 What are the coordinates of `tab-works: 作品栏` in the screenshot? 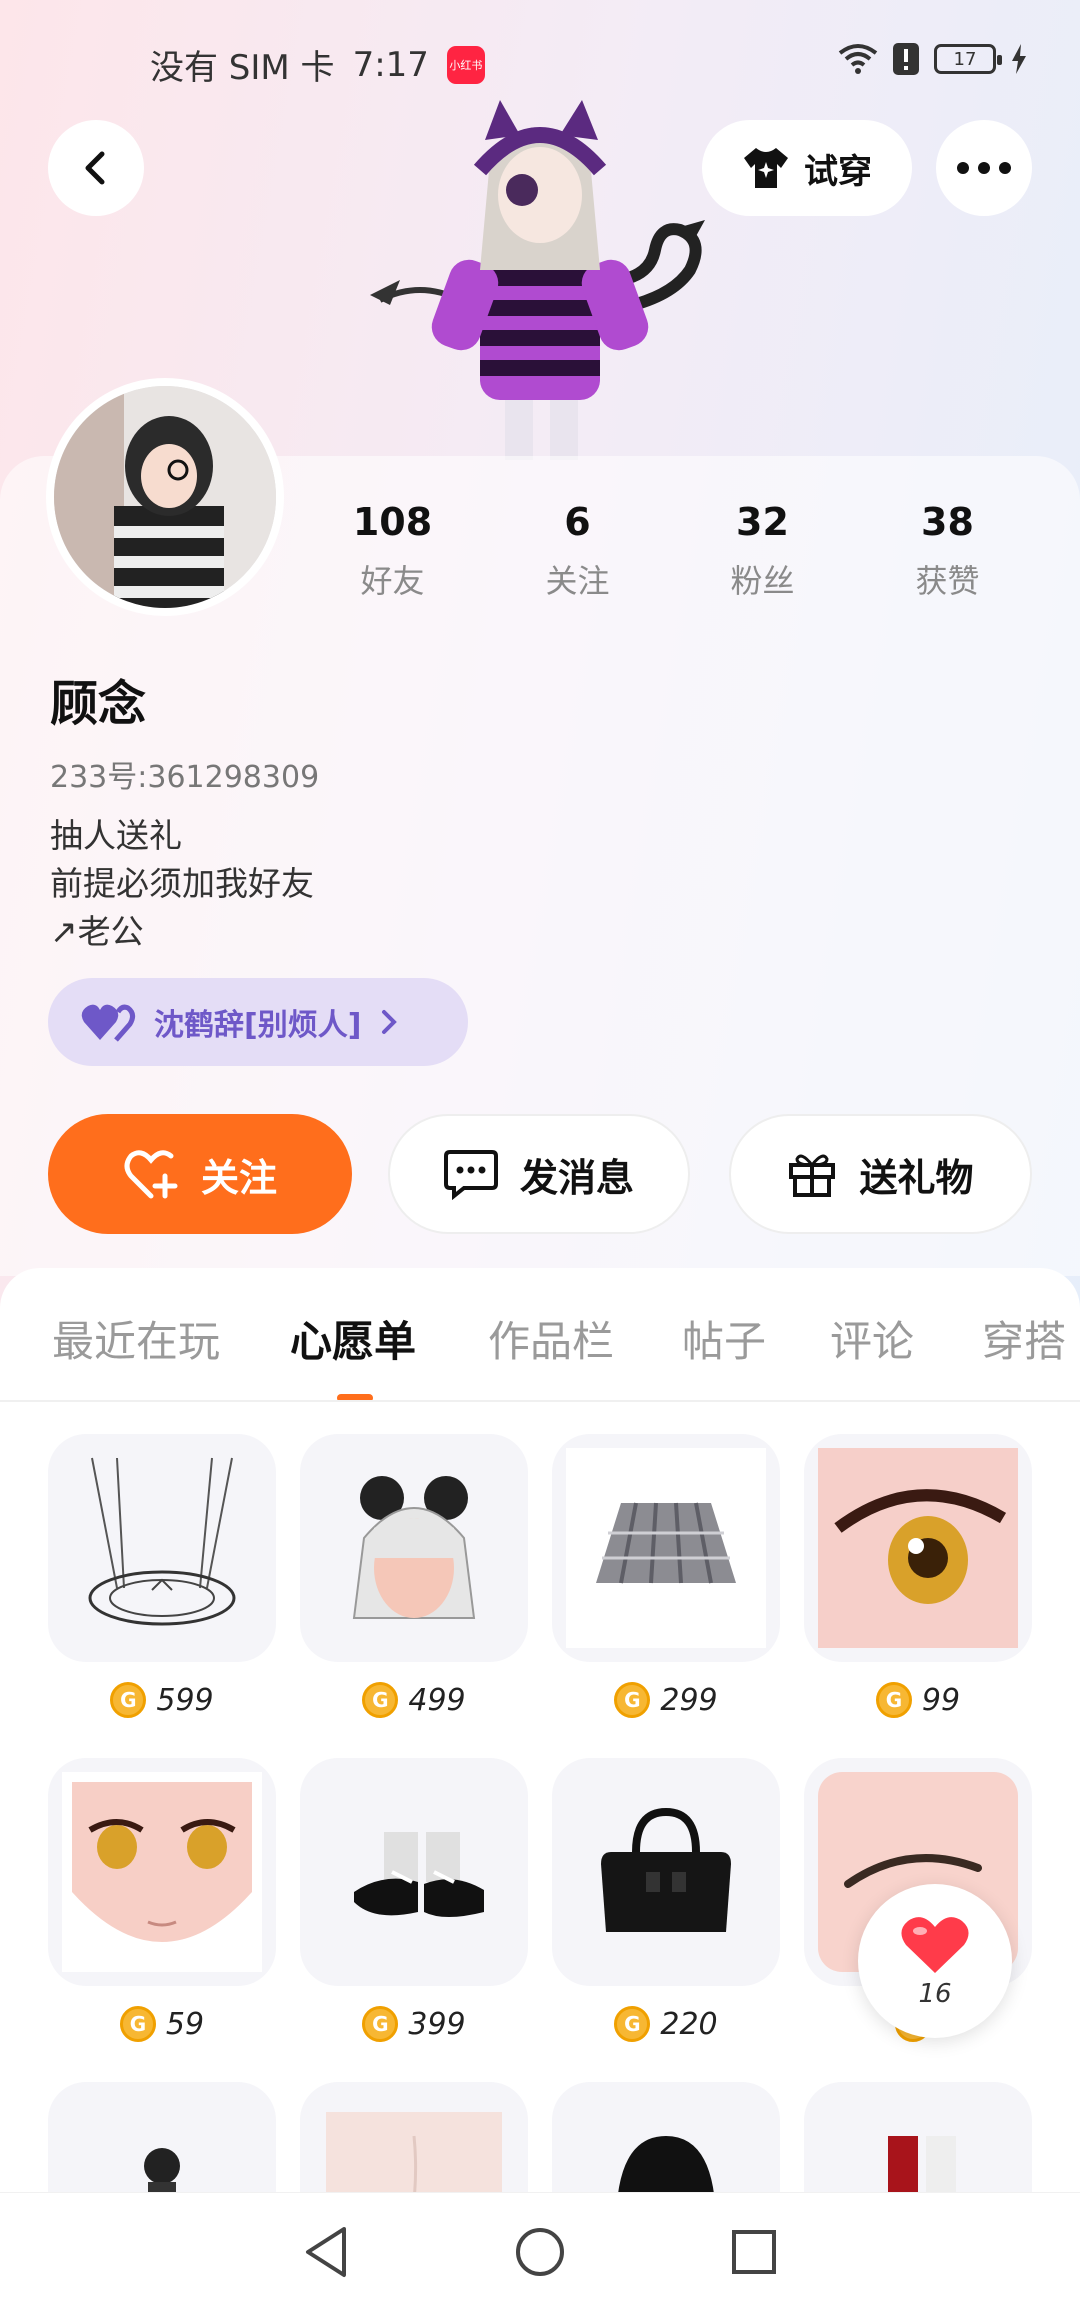 It's located at (551, 1338).